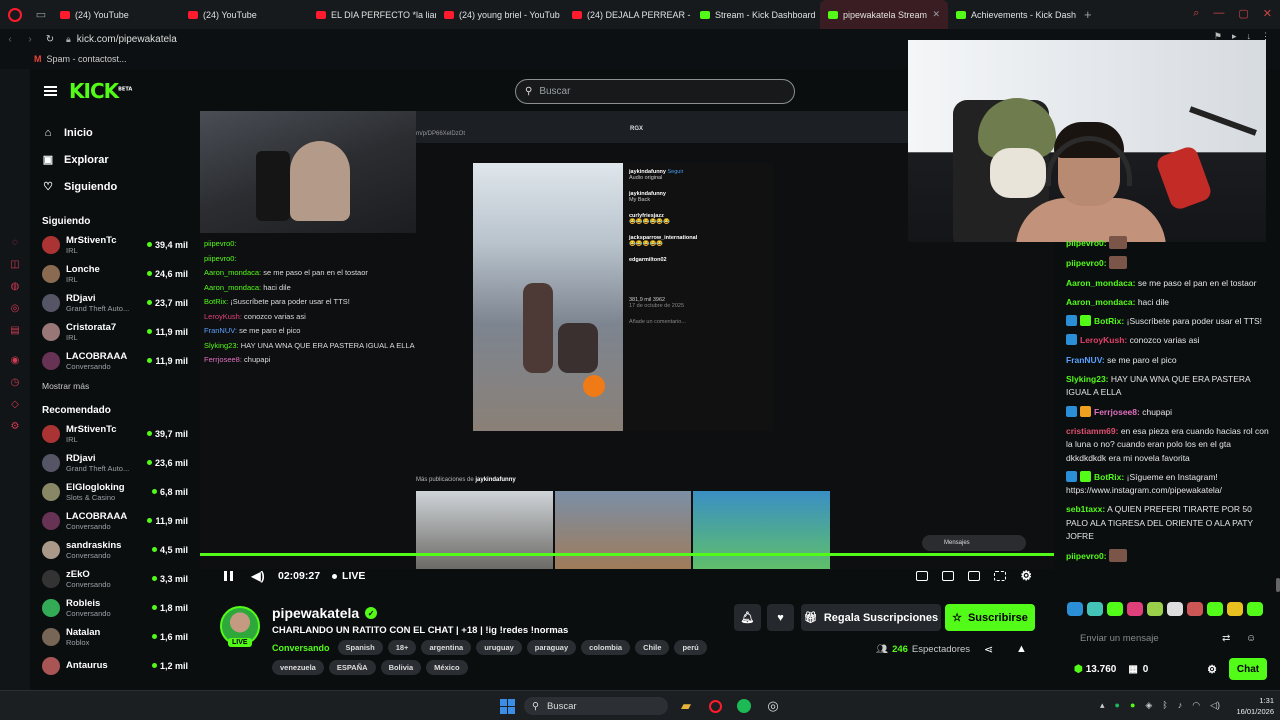 This screenshot has height=720, width=1280. I want to click on sidebar-messenger-icon: ◍, so click(15, 286).